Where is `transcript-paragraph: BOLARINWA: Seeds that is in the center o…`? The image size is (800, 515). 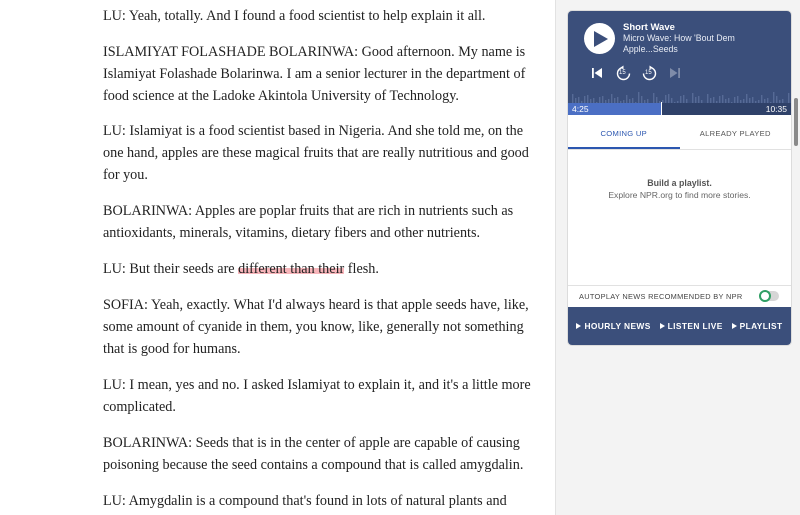
transcript-paragraph: BOLARINWA: Seeds that is in the center o… is located at coordinates (313, 454).